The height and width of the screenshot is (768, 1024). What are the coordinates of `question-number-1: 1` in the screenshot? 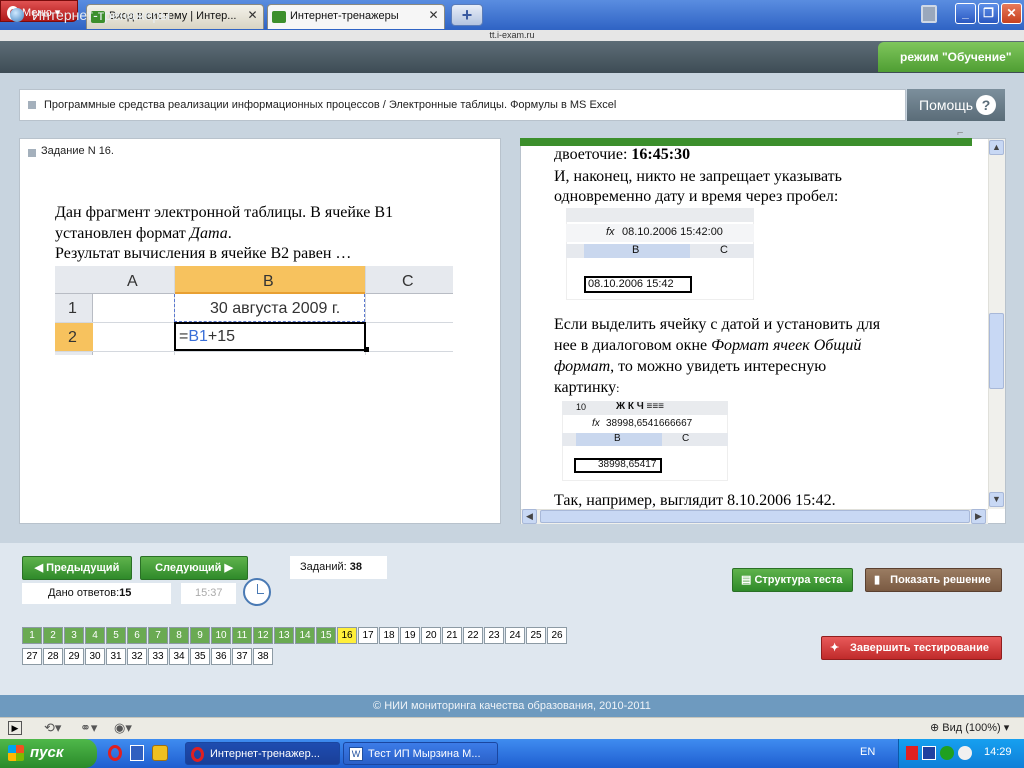 It's located at (32, 635).